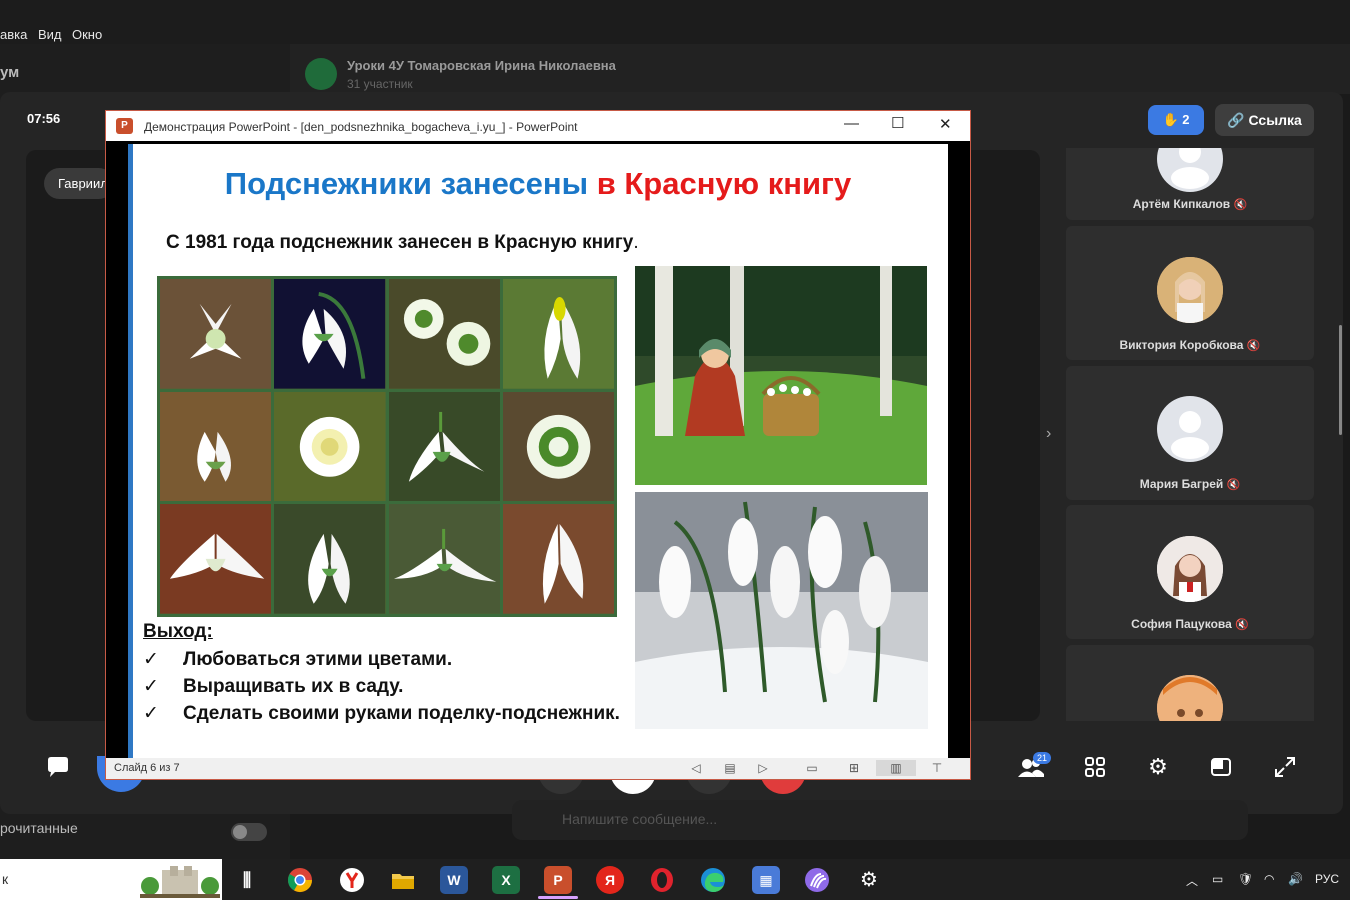 Image resolution: width=1350 pixels, height=900 pixels. I want to click on call-timer: 07:56, so click(44, 118).